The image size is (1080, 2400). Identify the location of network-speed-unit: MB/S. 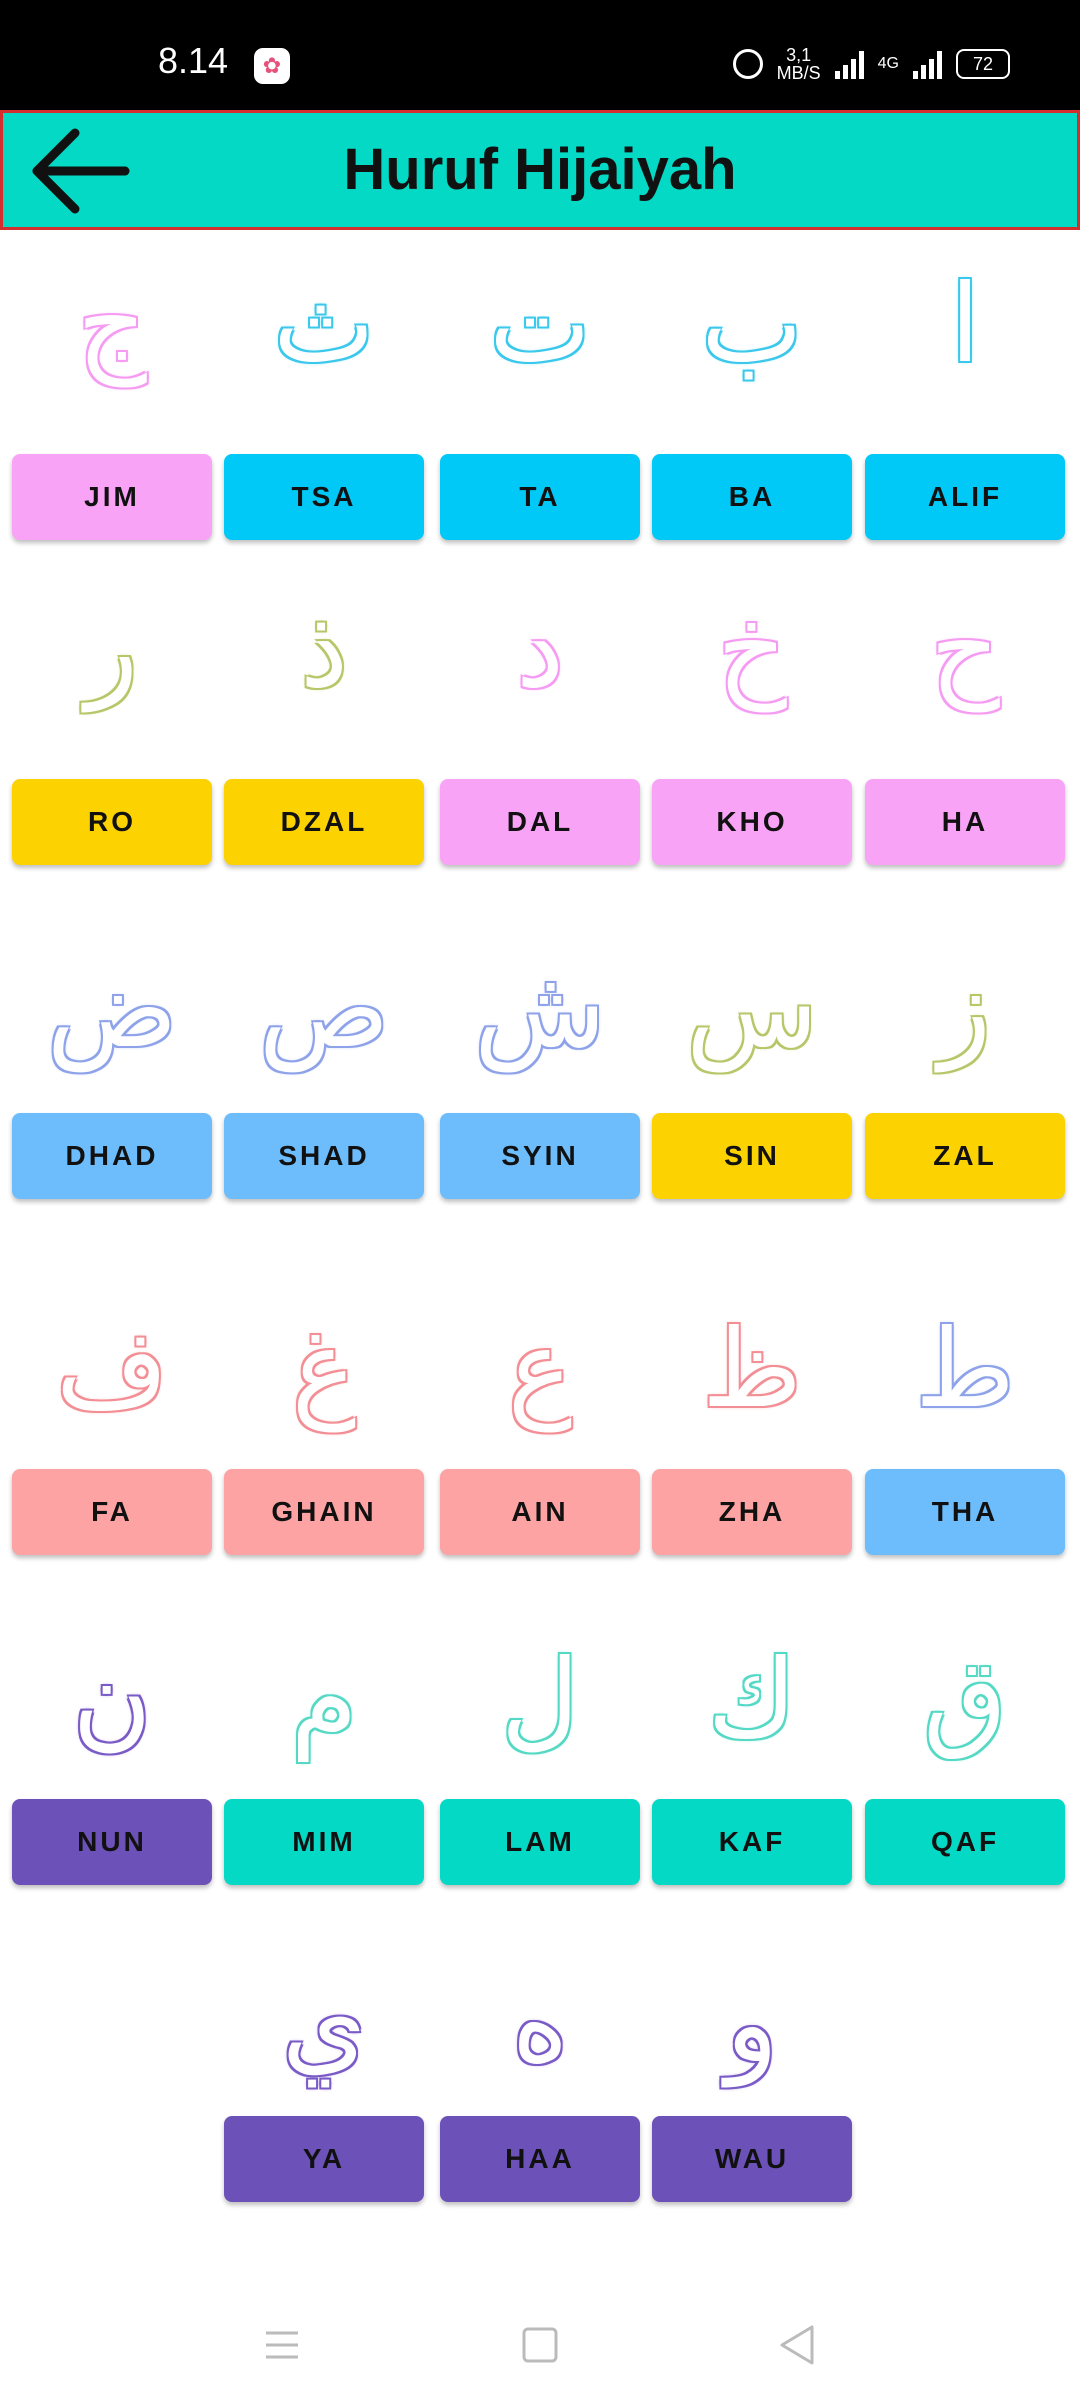
(798, 73).